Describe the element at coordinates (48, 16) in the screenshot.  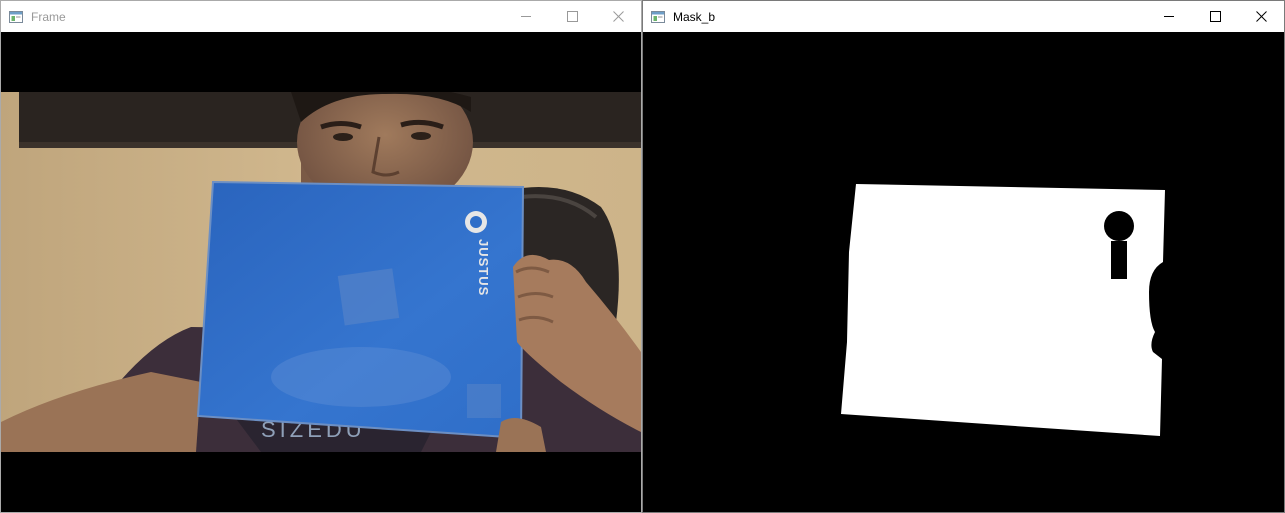
I see `window-title: Frame` at that location.